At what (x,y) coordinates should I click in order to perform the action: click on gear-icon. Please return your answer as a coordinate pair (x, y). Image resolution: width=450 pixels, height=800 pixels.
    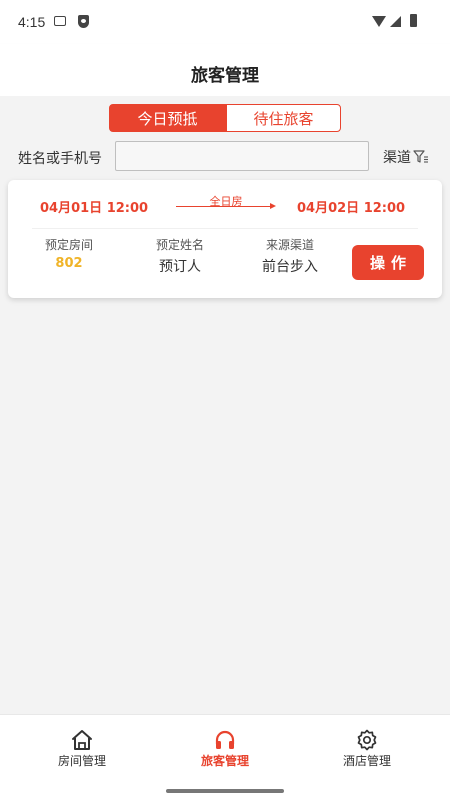
    Looking at the image, I should click on (367, 740).